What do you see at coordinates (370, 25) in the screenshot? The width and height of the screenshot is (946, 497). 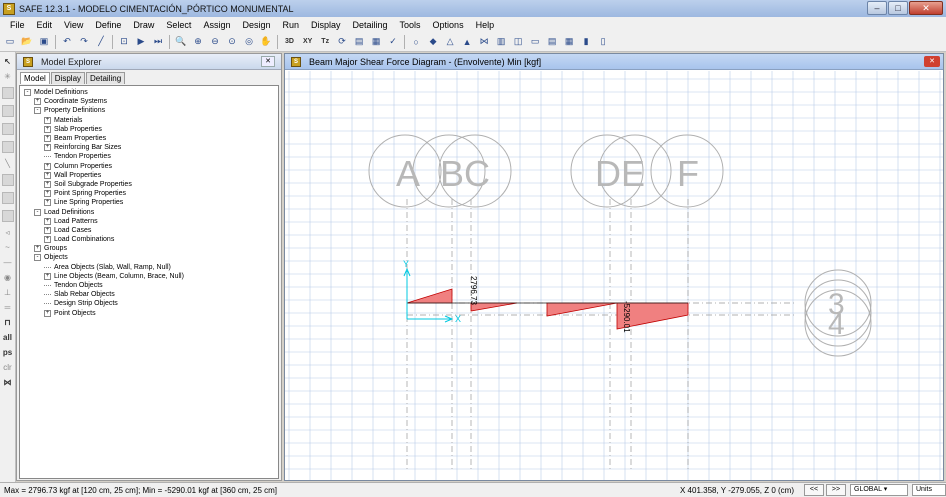 I see `menu-detailing: Detailing` at bounding box center [370, 25].